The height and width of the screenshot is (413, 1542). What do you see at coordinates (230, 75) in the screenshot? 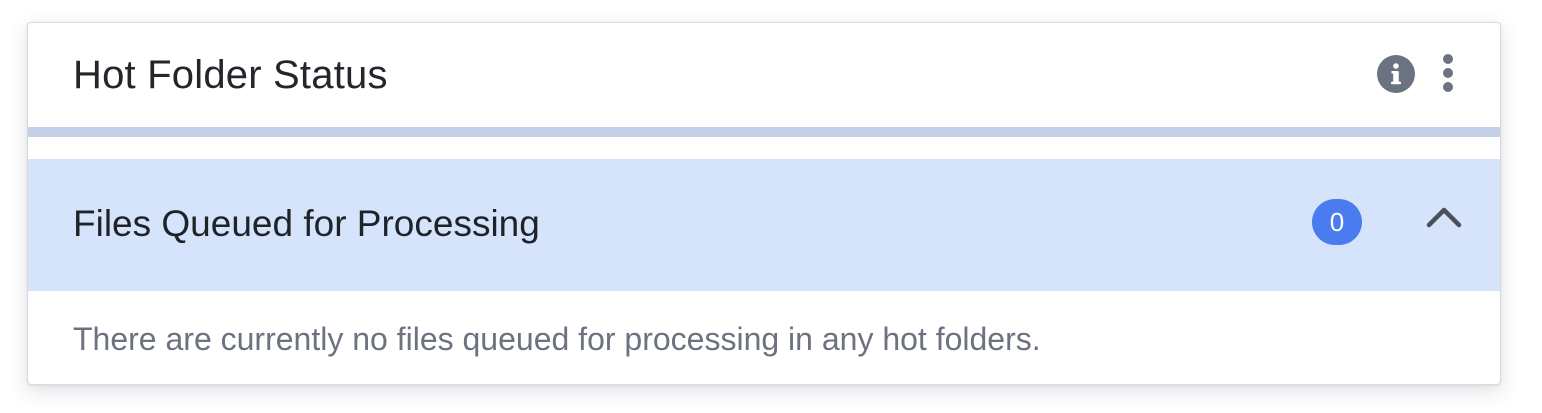
I see `widget-title: Hot Folder Status` at bounding box center [230, 75].